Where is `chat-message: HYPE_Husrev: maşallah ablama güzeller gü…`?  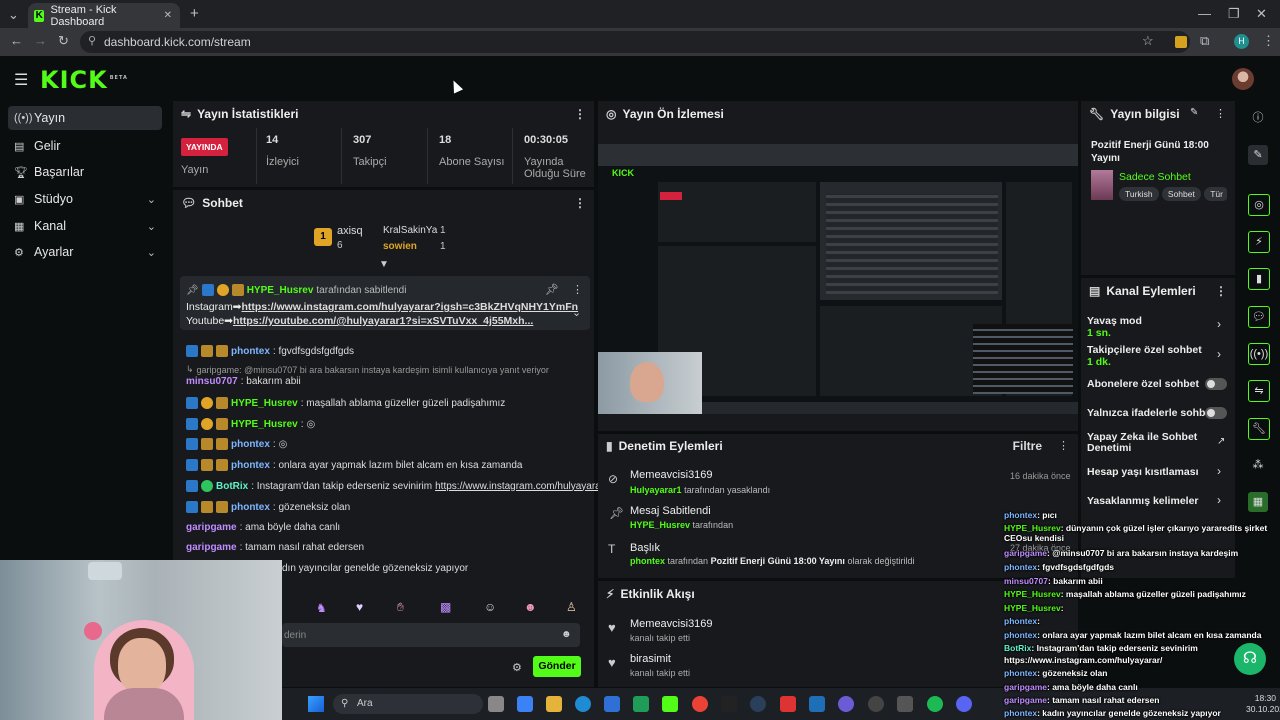 chat-message: HYPE_Husrev: maşallah ablama güzeller gü… is located at coordinates (345, 403).